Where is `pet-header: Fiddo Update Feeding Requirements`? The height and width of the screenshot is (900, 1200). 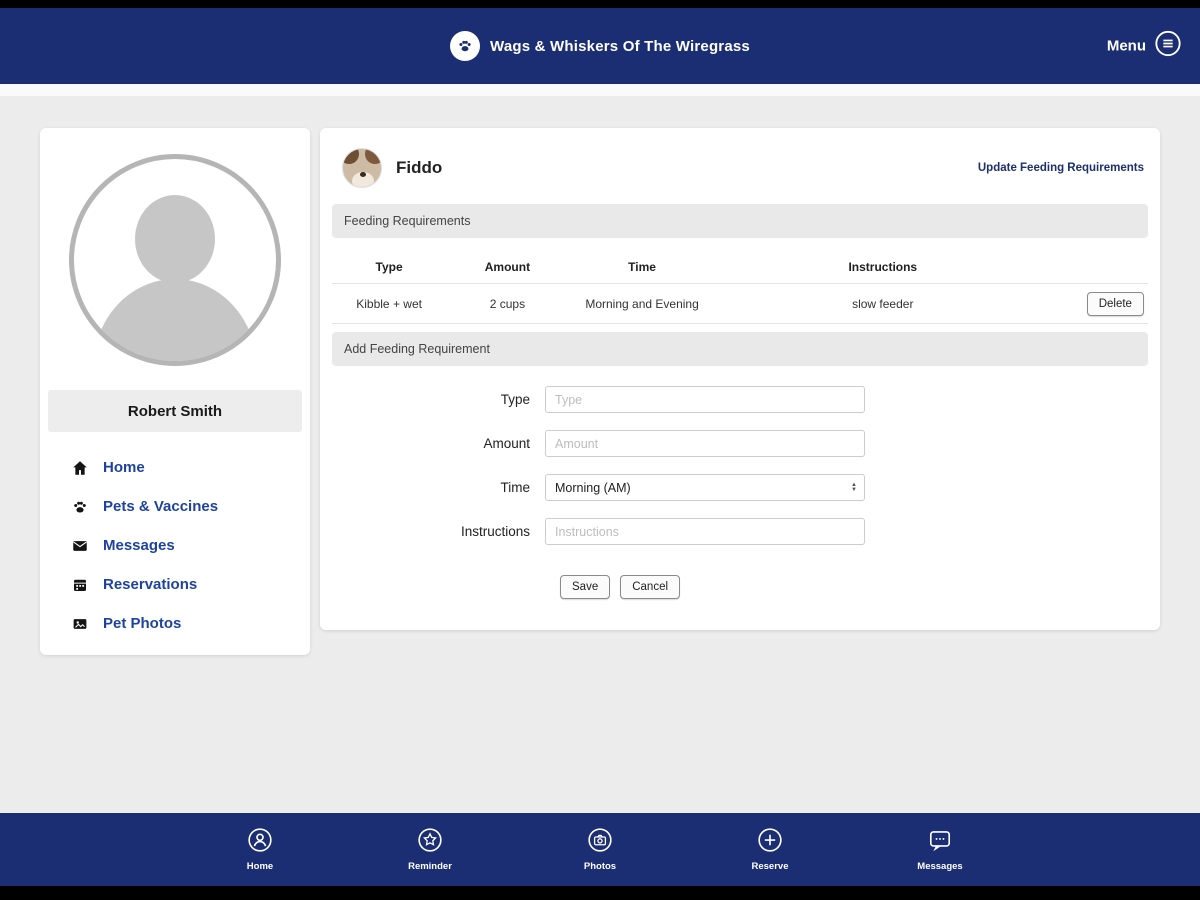 pet-header: Fiddo Update Feeding Requirements is located at coordinates (740, 166).